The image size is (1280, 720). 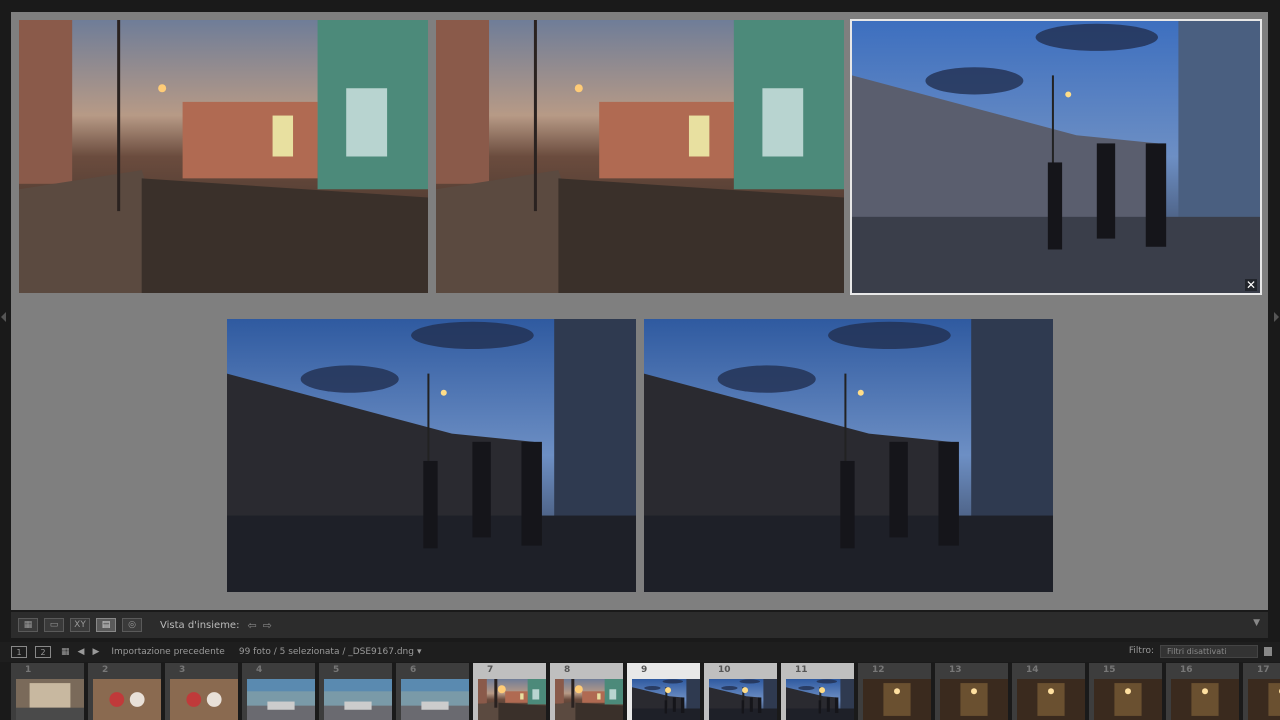 What do you see at coordinates (182, 670) in the screenshot?
I see `filmstrip-cell-number: 3` at bounding box center [182, 670].